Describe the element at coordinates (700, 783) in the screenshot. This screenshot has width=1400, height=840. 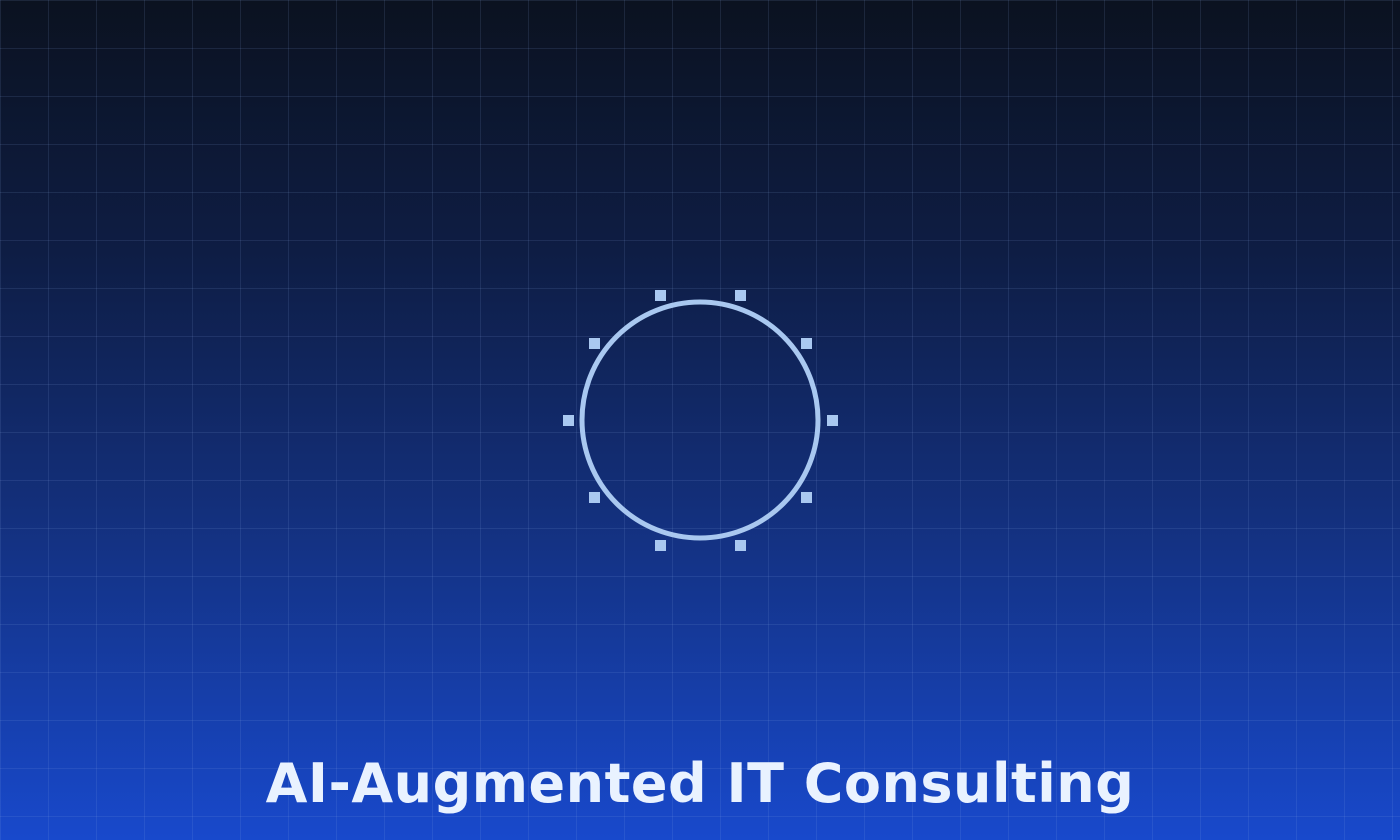
I see `page-title: AI-Augmented IT Consulting` at that location.